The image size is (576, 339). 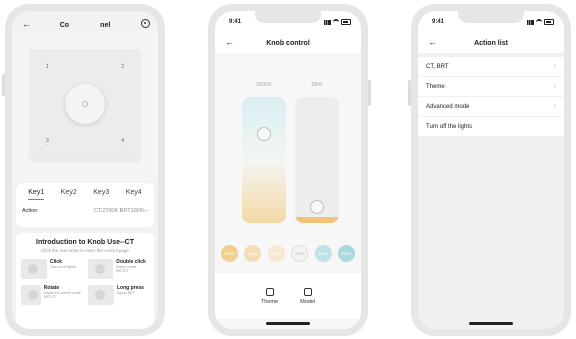 I want to click on color-temperature-slider, so click(x=264, y=160).